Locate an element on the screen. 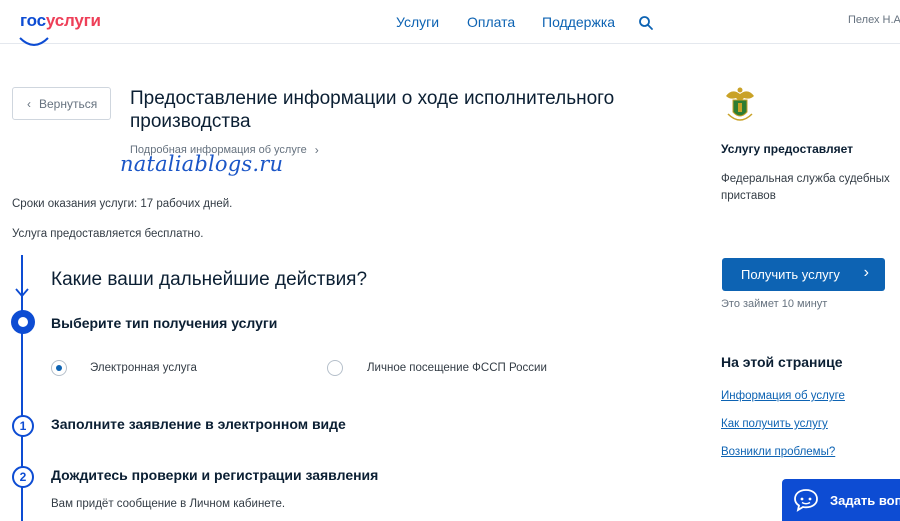 Image resolution: width=900 pixels, height=521 pixels. chat-bot-icon is located at coordinates (806, 500).